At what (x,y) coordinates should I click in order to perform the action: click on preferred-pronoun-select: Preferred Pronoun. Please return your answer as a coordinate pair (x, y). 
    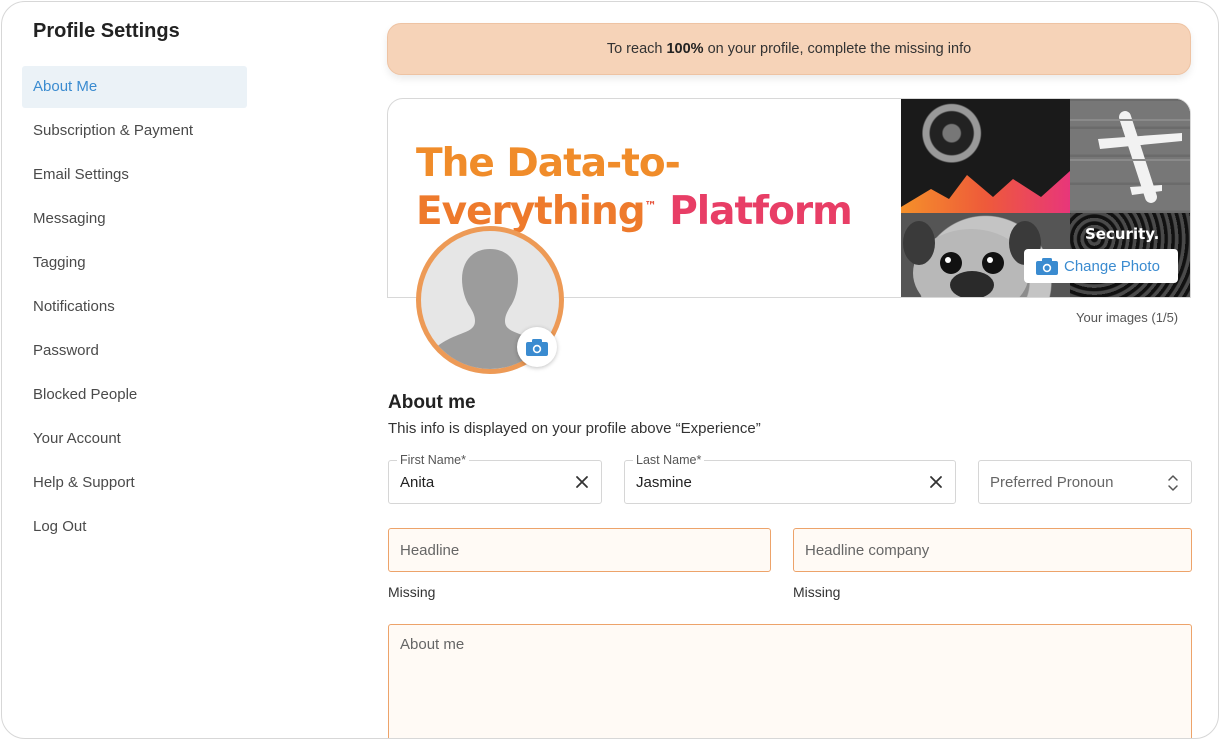
    Looking at the image, I should click on (1085, 482).